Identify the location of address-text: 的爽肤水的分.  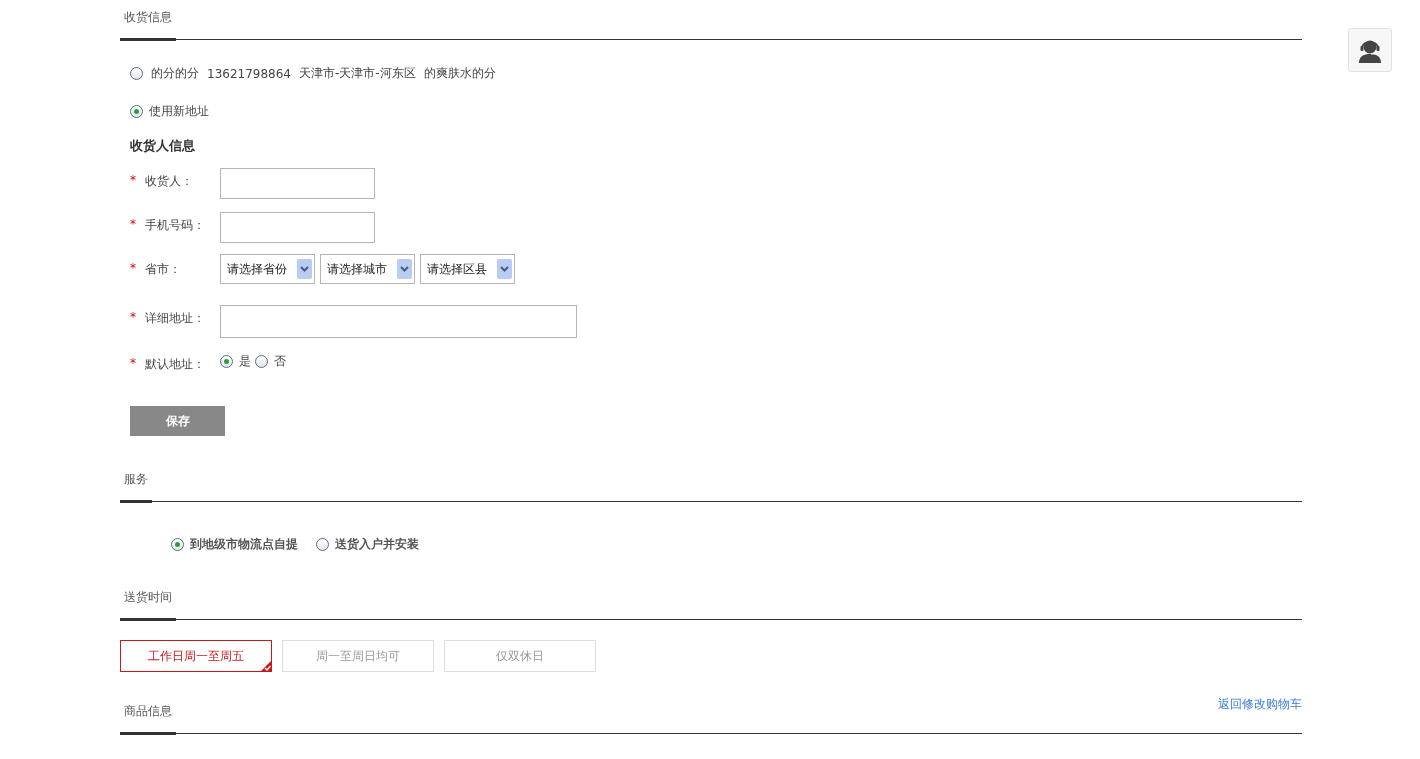
(459, 73).